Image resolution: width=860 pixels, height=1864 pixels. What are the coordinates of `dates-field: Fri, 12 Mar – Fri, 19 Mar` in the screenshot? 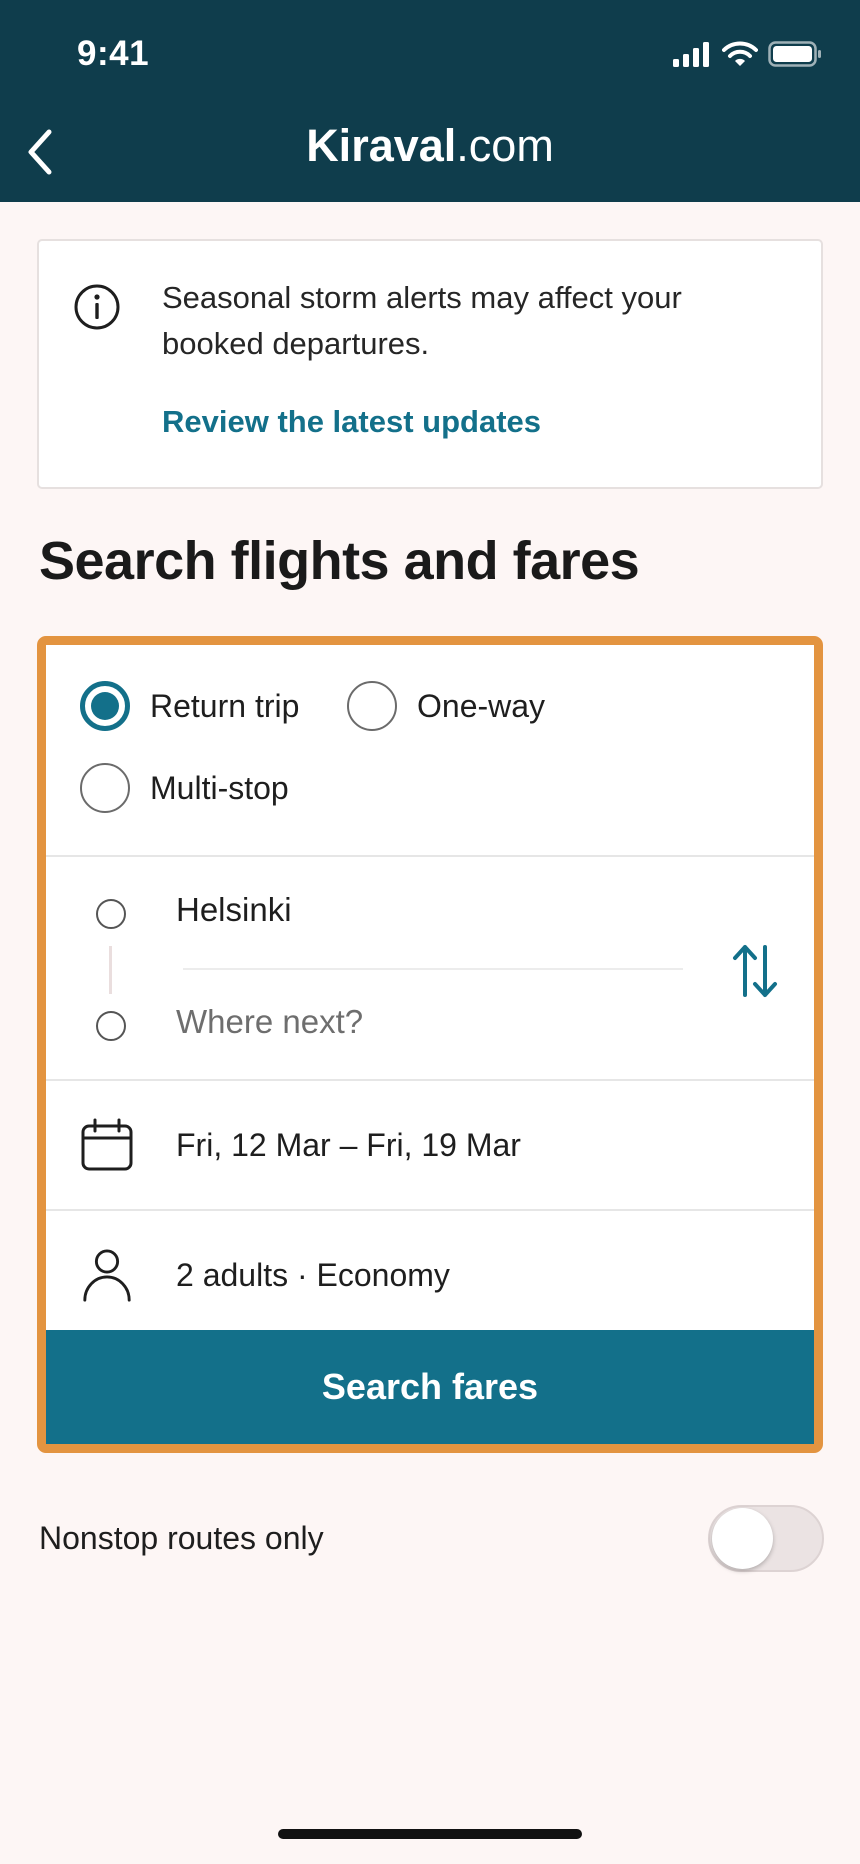 It's located at (430, 1146).